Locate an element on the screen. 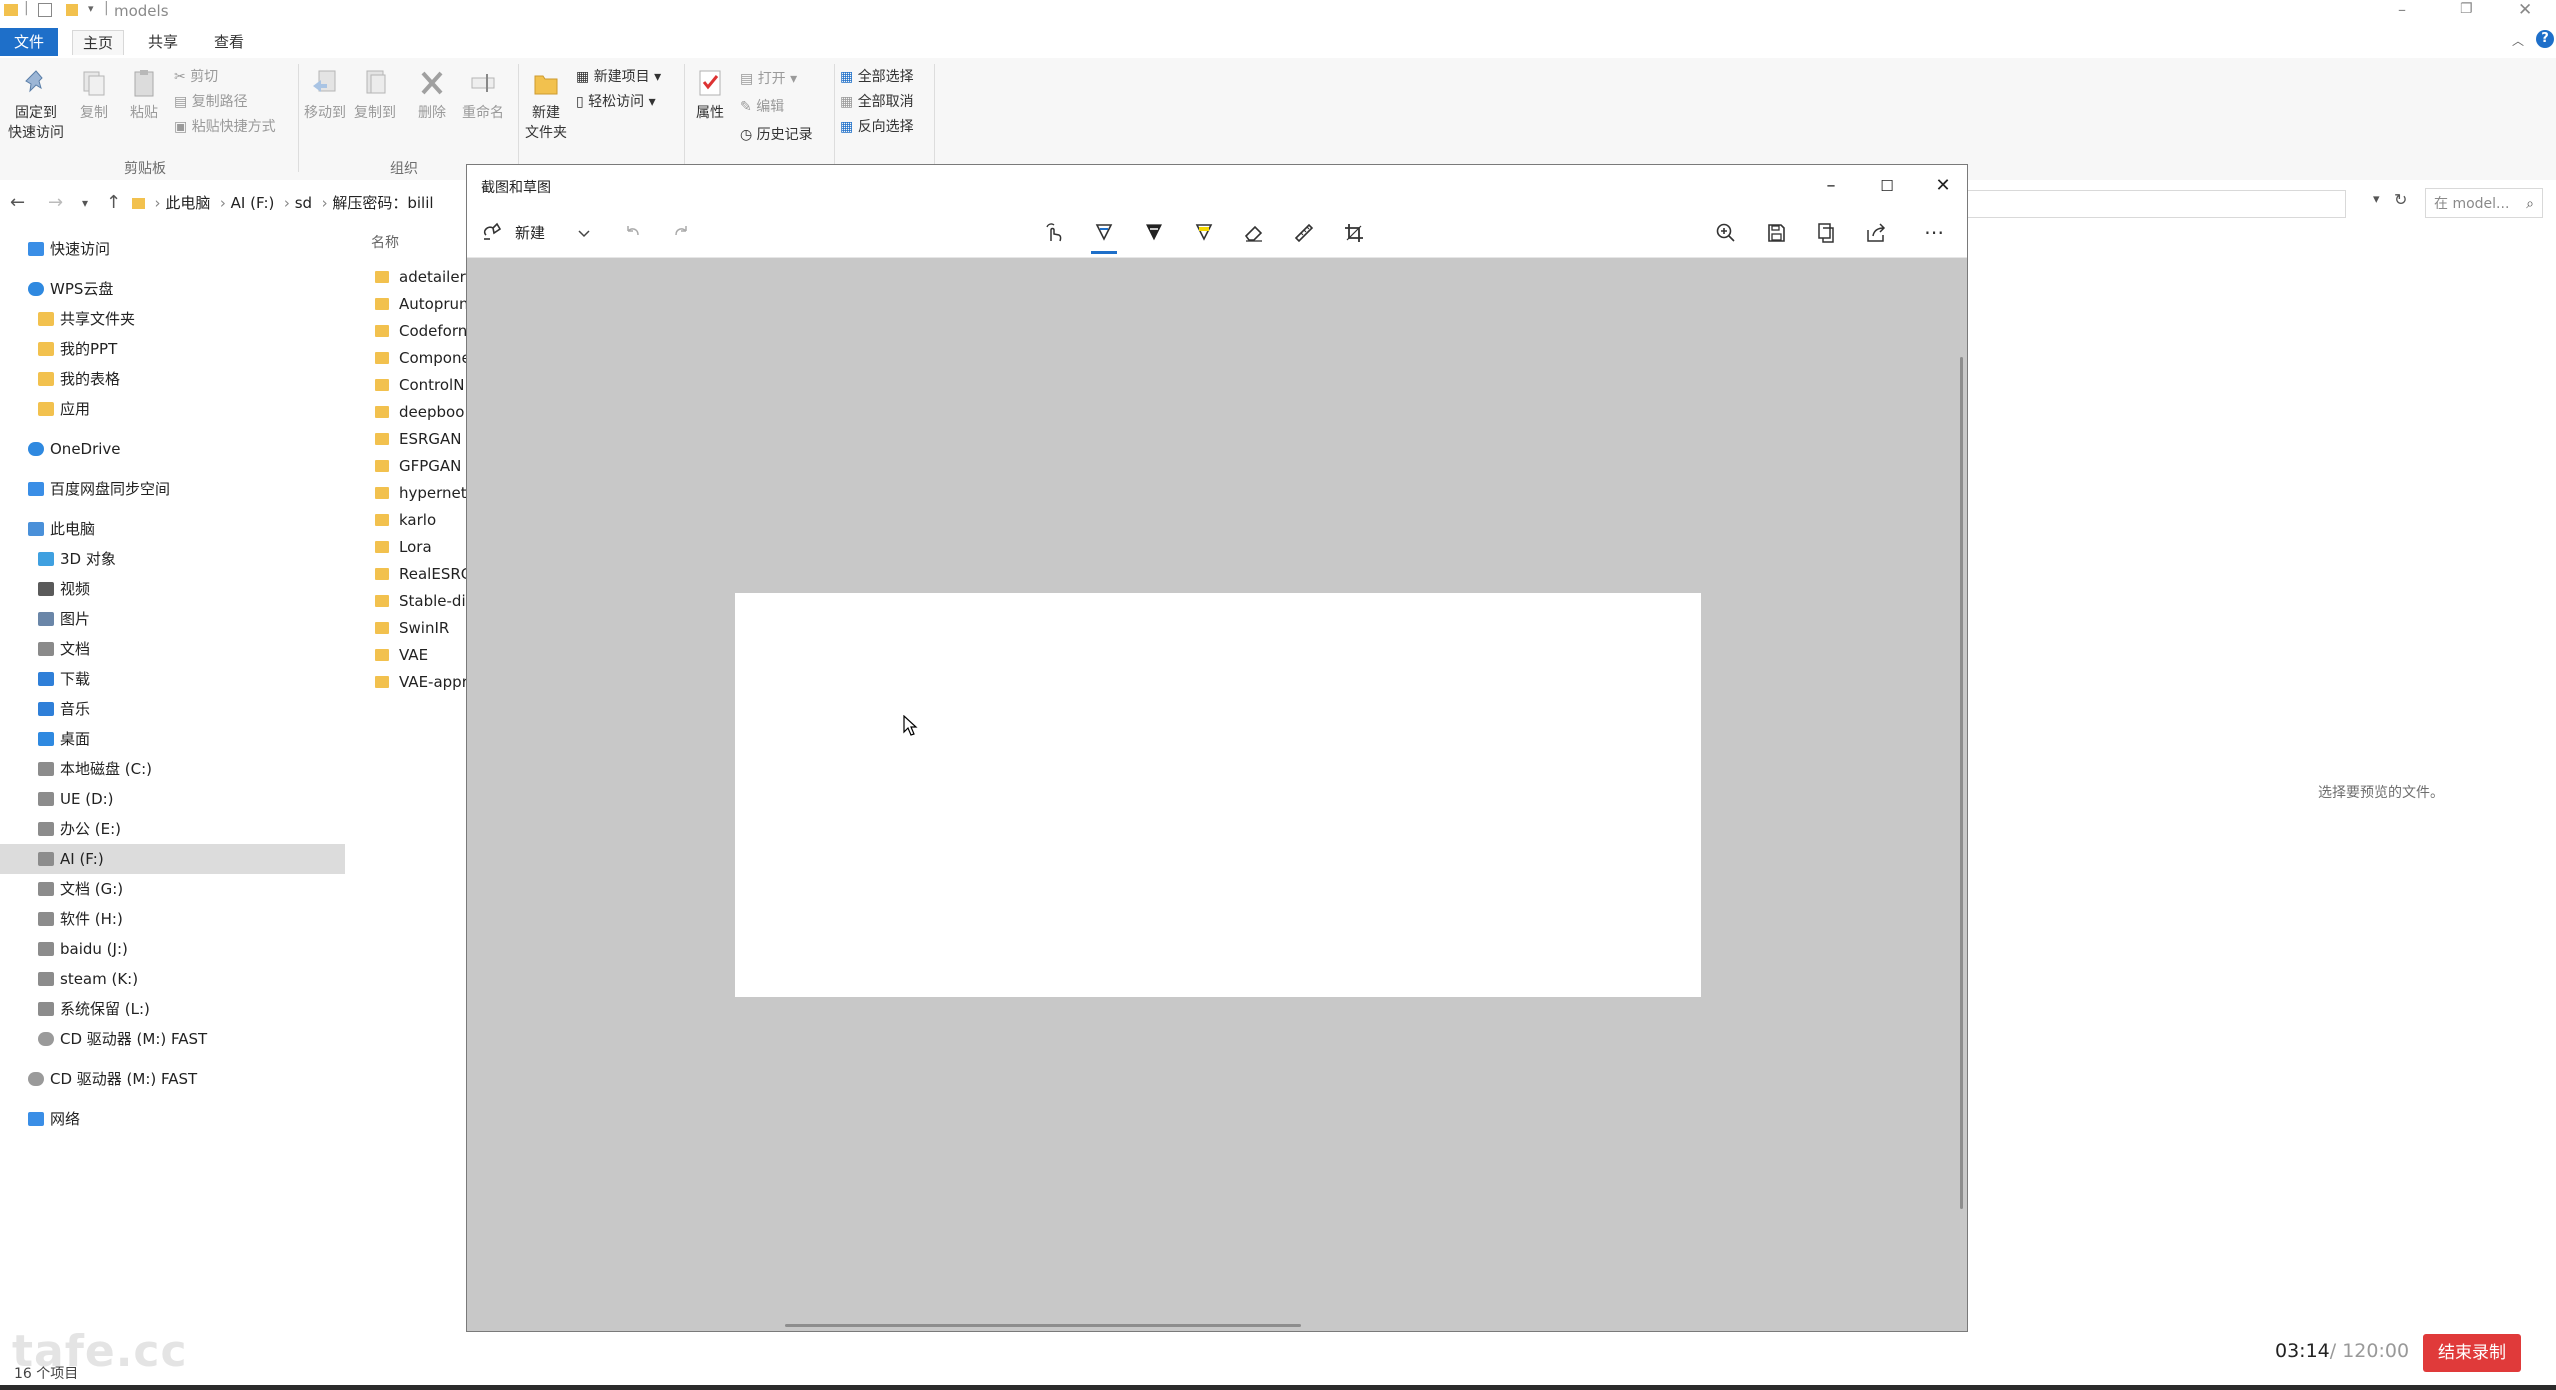  nav-item: 此电脑 is located at coordinates (172, 529).